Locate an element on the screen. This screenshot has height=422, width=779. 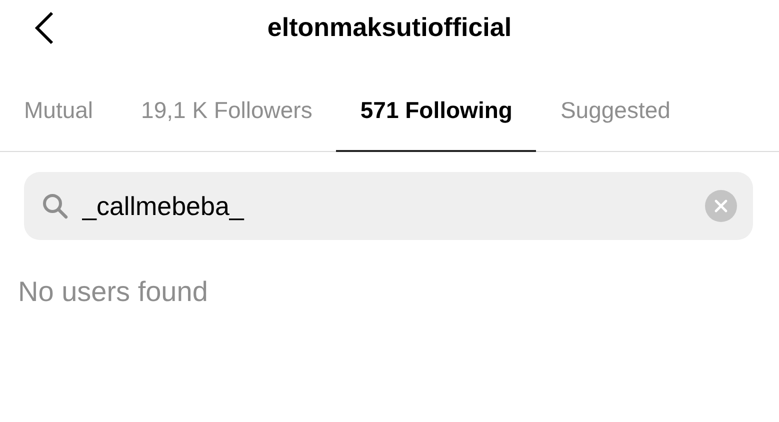
close-icon is located at coordinates (721, 206).